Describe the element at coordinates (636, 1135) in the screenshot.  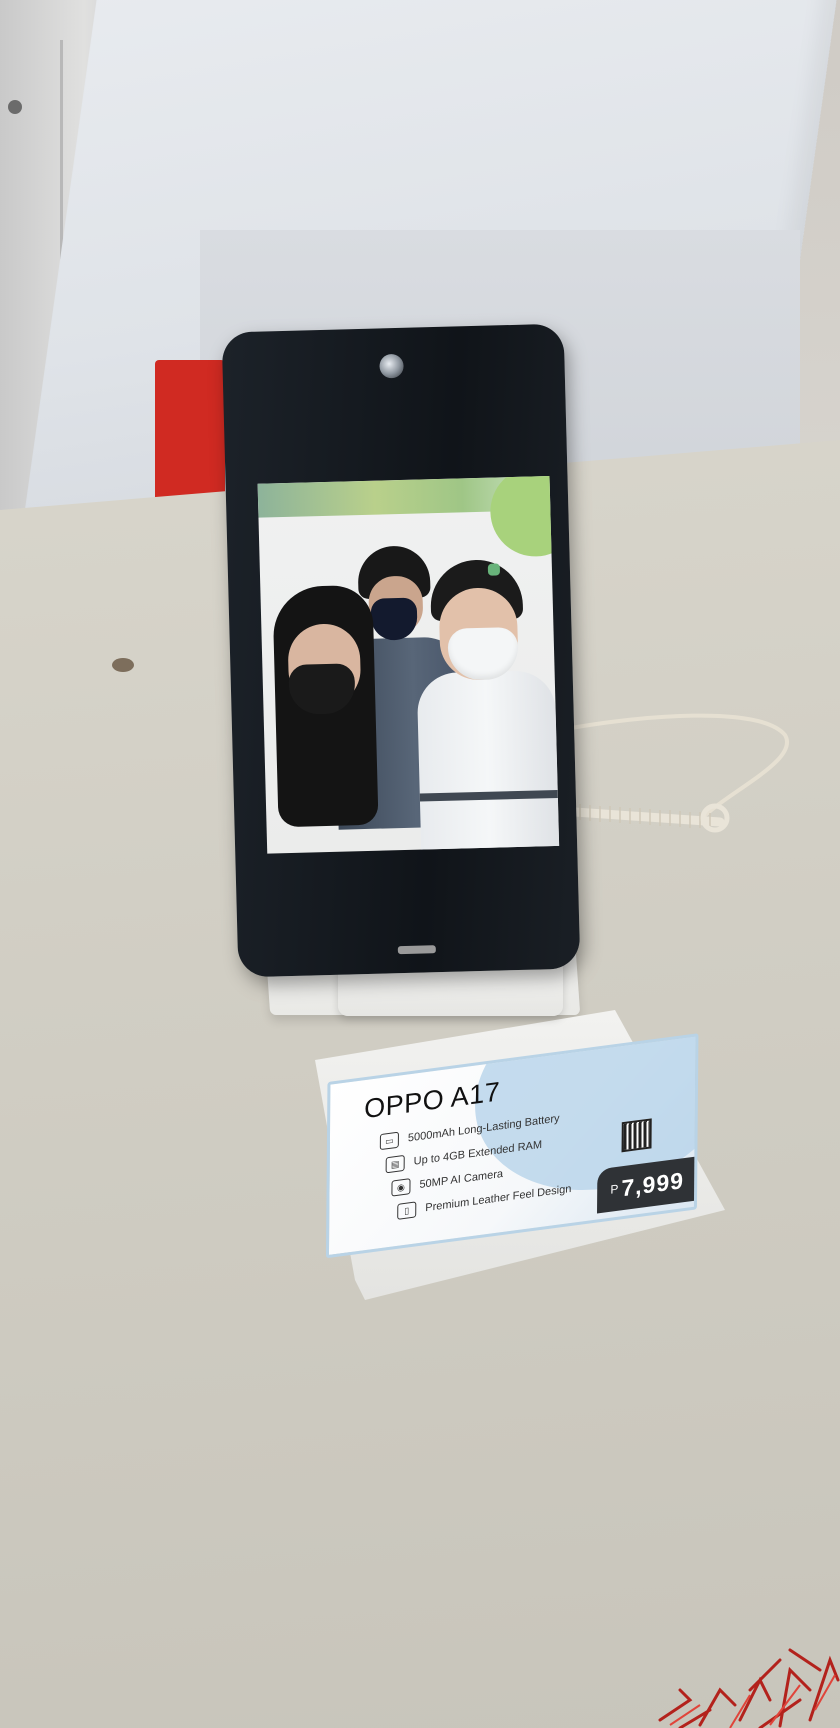
I see `qr-code-icon` at that location.